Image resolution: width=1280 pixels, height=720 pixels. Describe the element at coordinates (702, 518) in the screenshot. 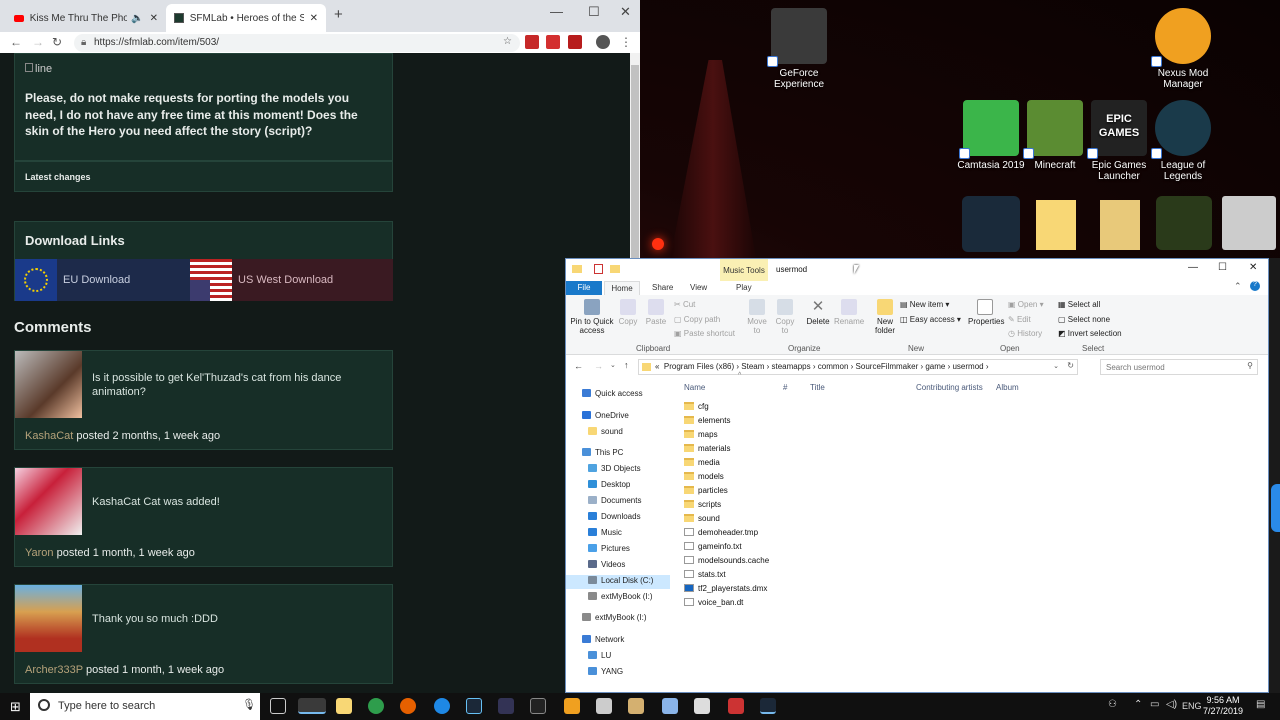

I see `file-row: sound` at that location.